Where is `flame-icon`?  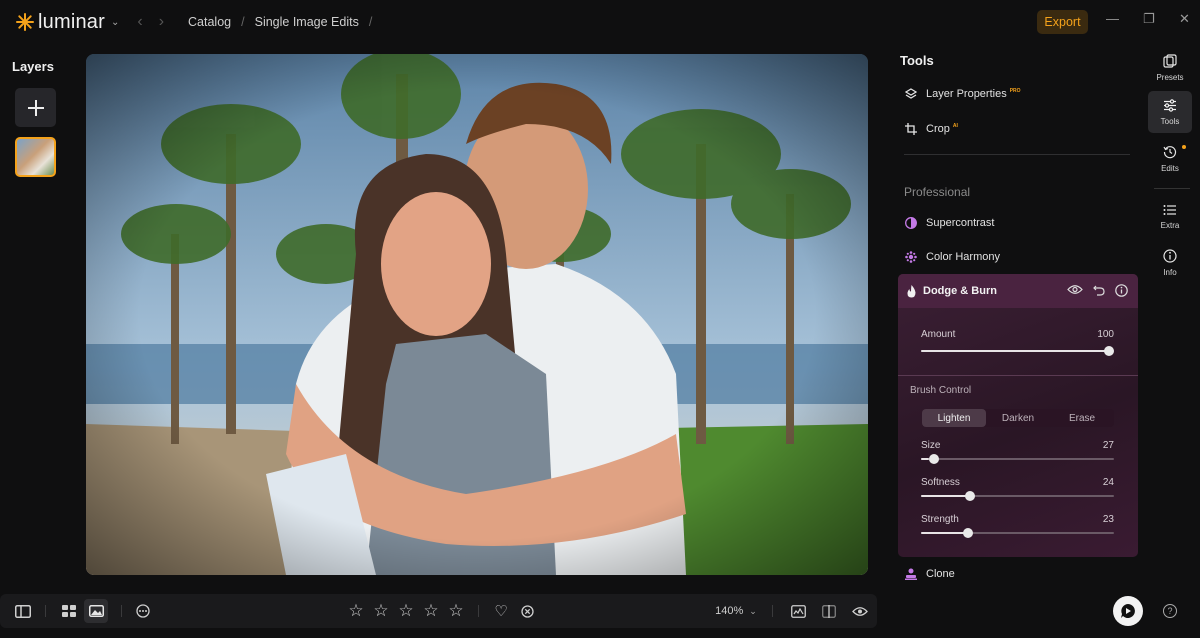
flame-icon is located at coordinates (911, 291).